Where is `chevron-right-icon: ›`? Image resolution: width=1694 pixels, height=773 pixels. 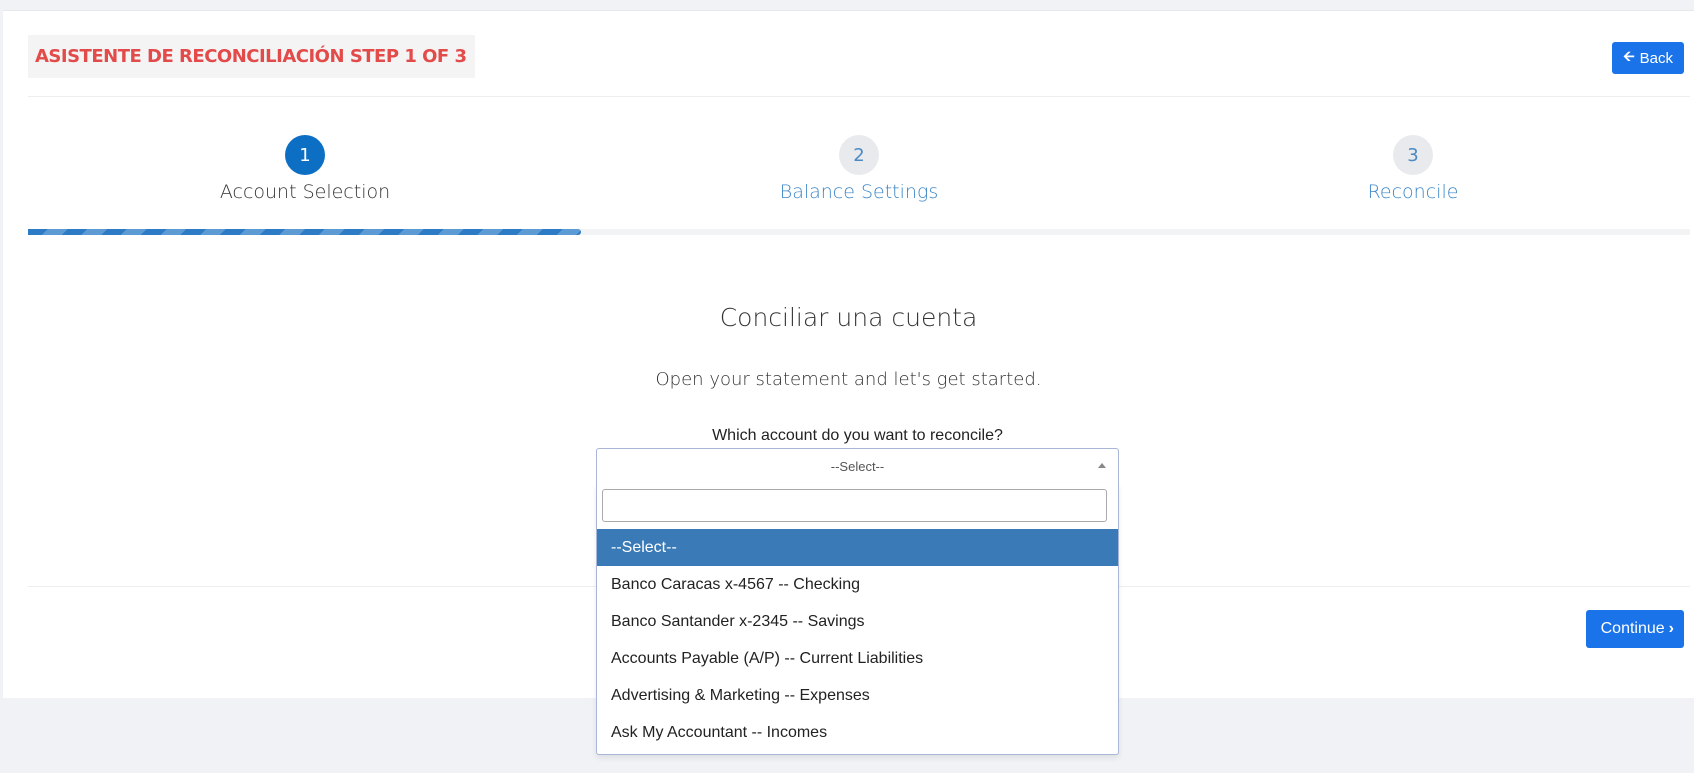 chevron-right-icon: › is located at coordinates (1671, 628).